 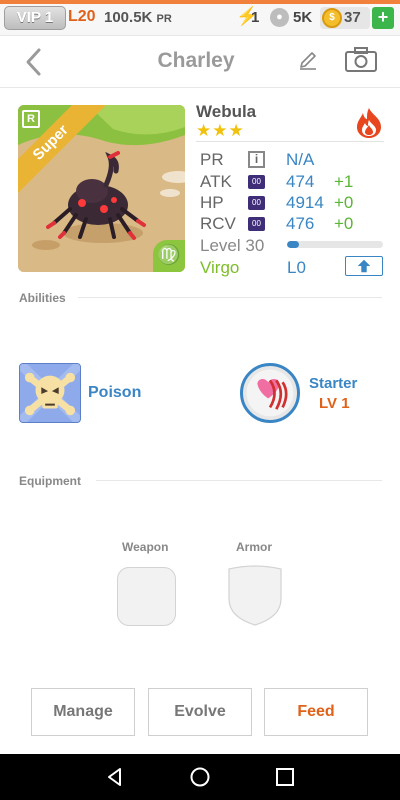 What do you see at coordinates (230, 297) in the screenshot?
I see `abilities-divider` at bounding box center [230, 297].